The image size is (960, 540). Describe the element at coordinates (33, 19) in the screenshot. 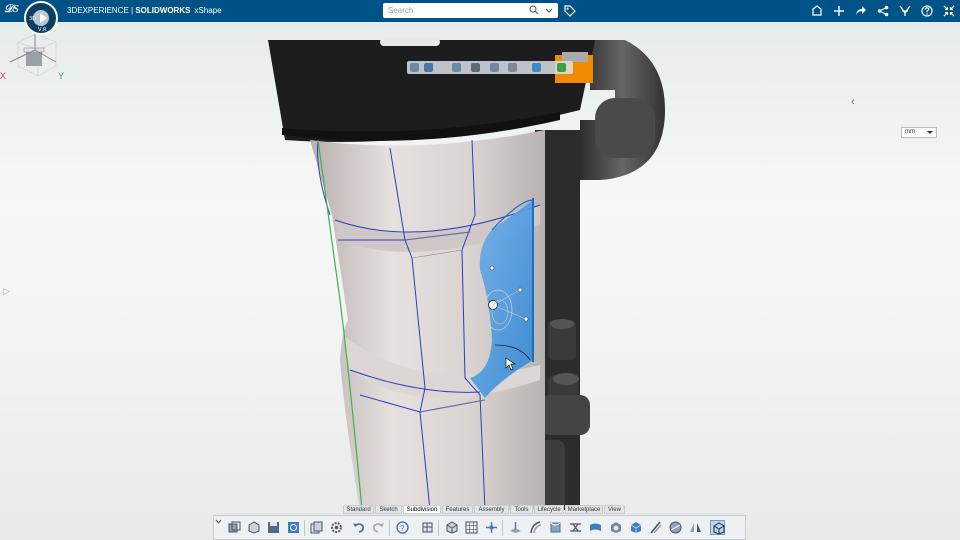

I see `compass-label-3d: 3D` at that location.